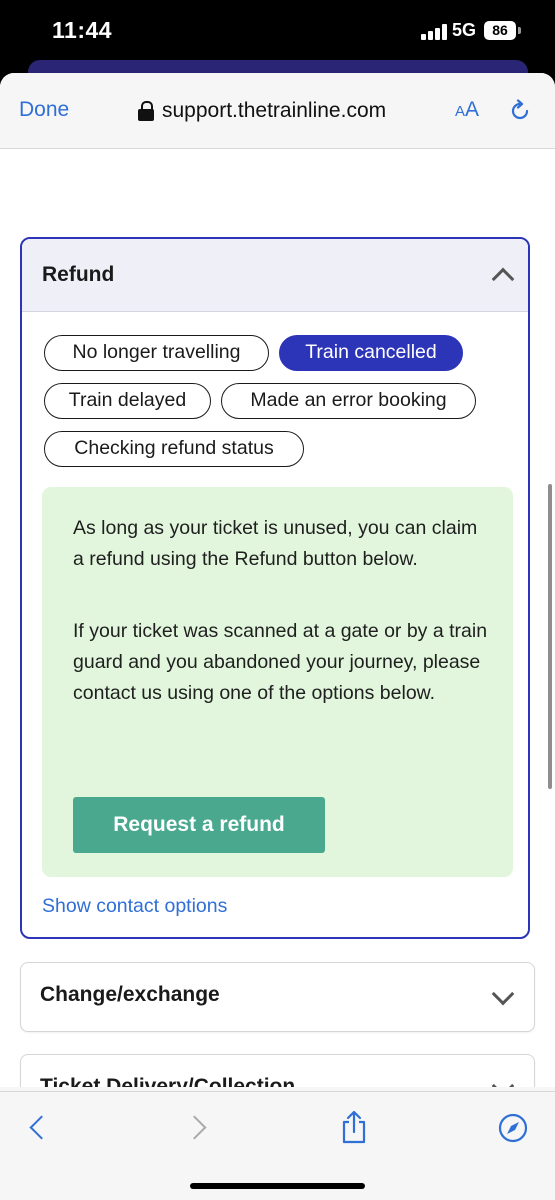  What do you see at coordinates (500, 30) in the screenshot?
I see `battery-icon: 86` at bounding box center [500, 30].